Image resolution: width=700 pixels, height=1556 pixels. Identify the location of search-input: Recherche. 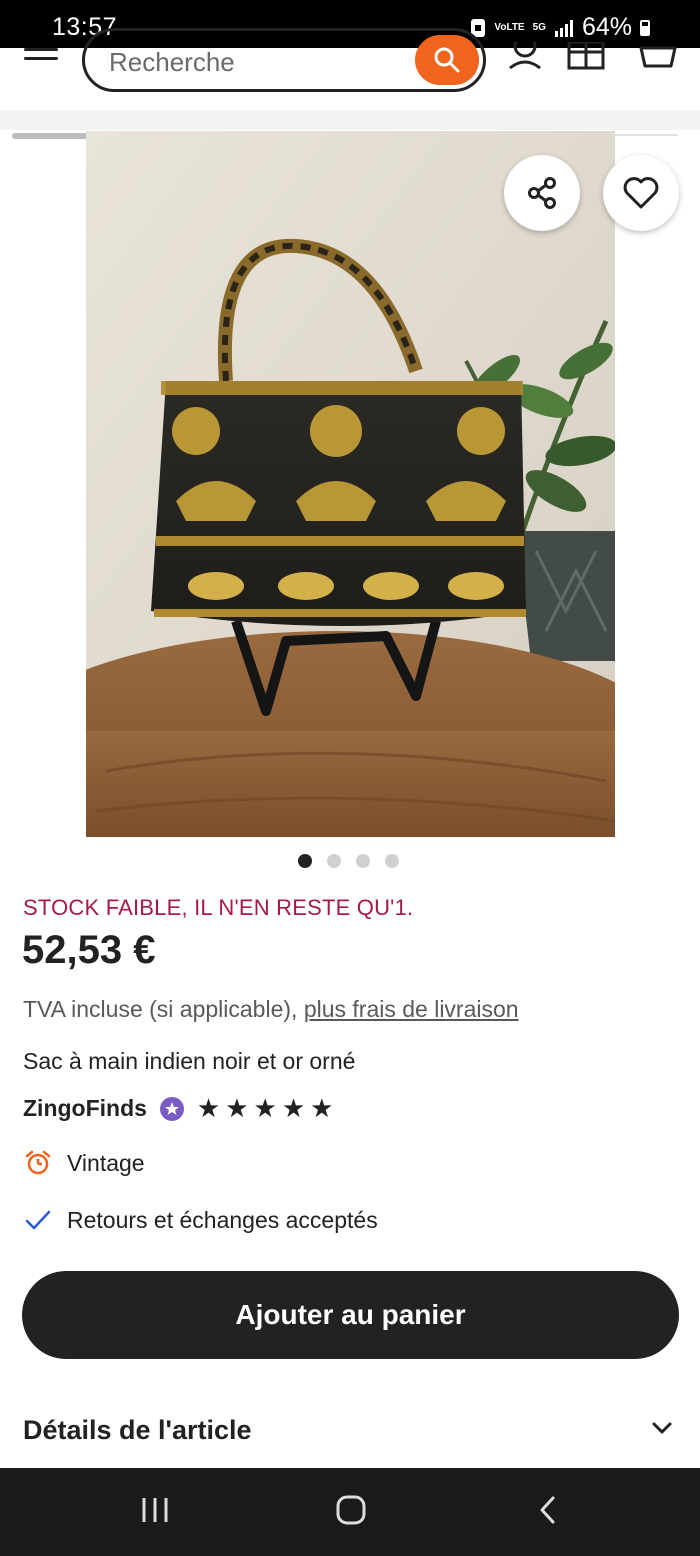
(284, 60).